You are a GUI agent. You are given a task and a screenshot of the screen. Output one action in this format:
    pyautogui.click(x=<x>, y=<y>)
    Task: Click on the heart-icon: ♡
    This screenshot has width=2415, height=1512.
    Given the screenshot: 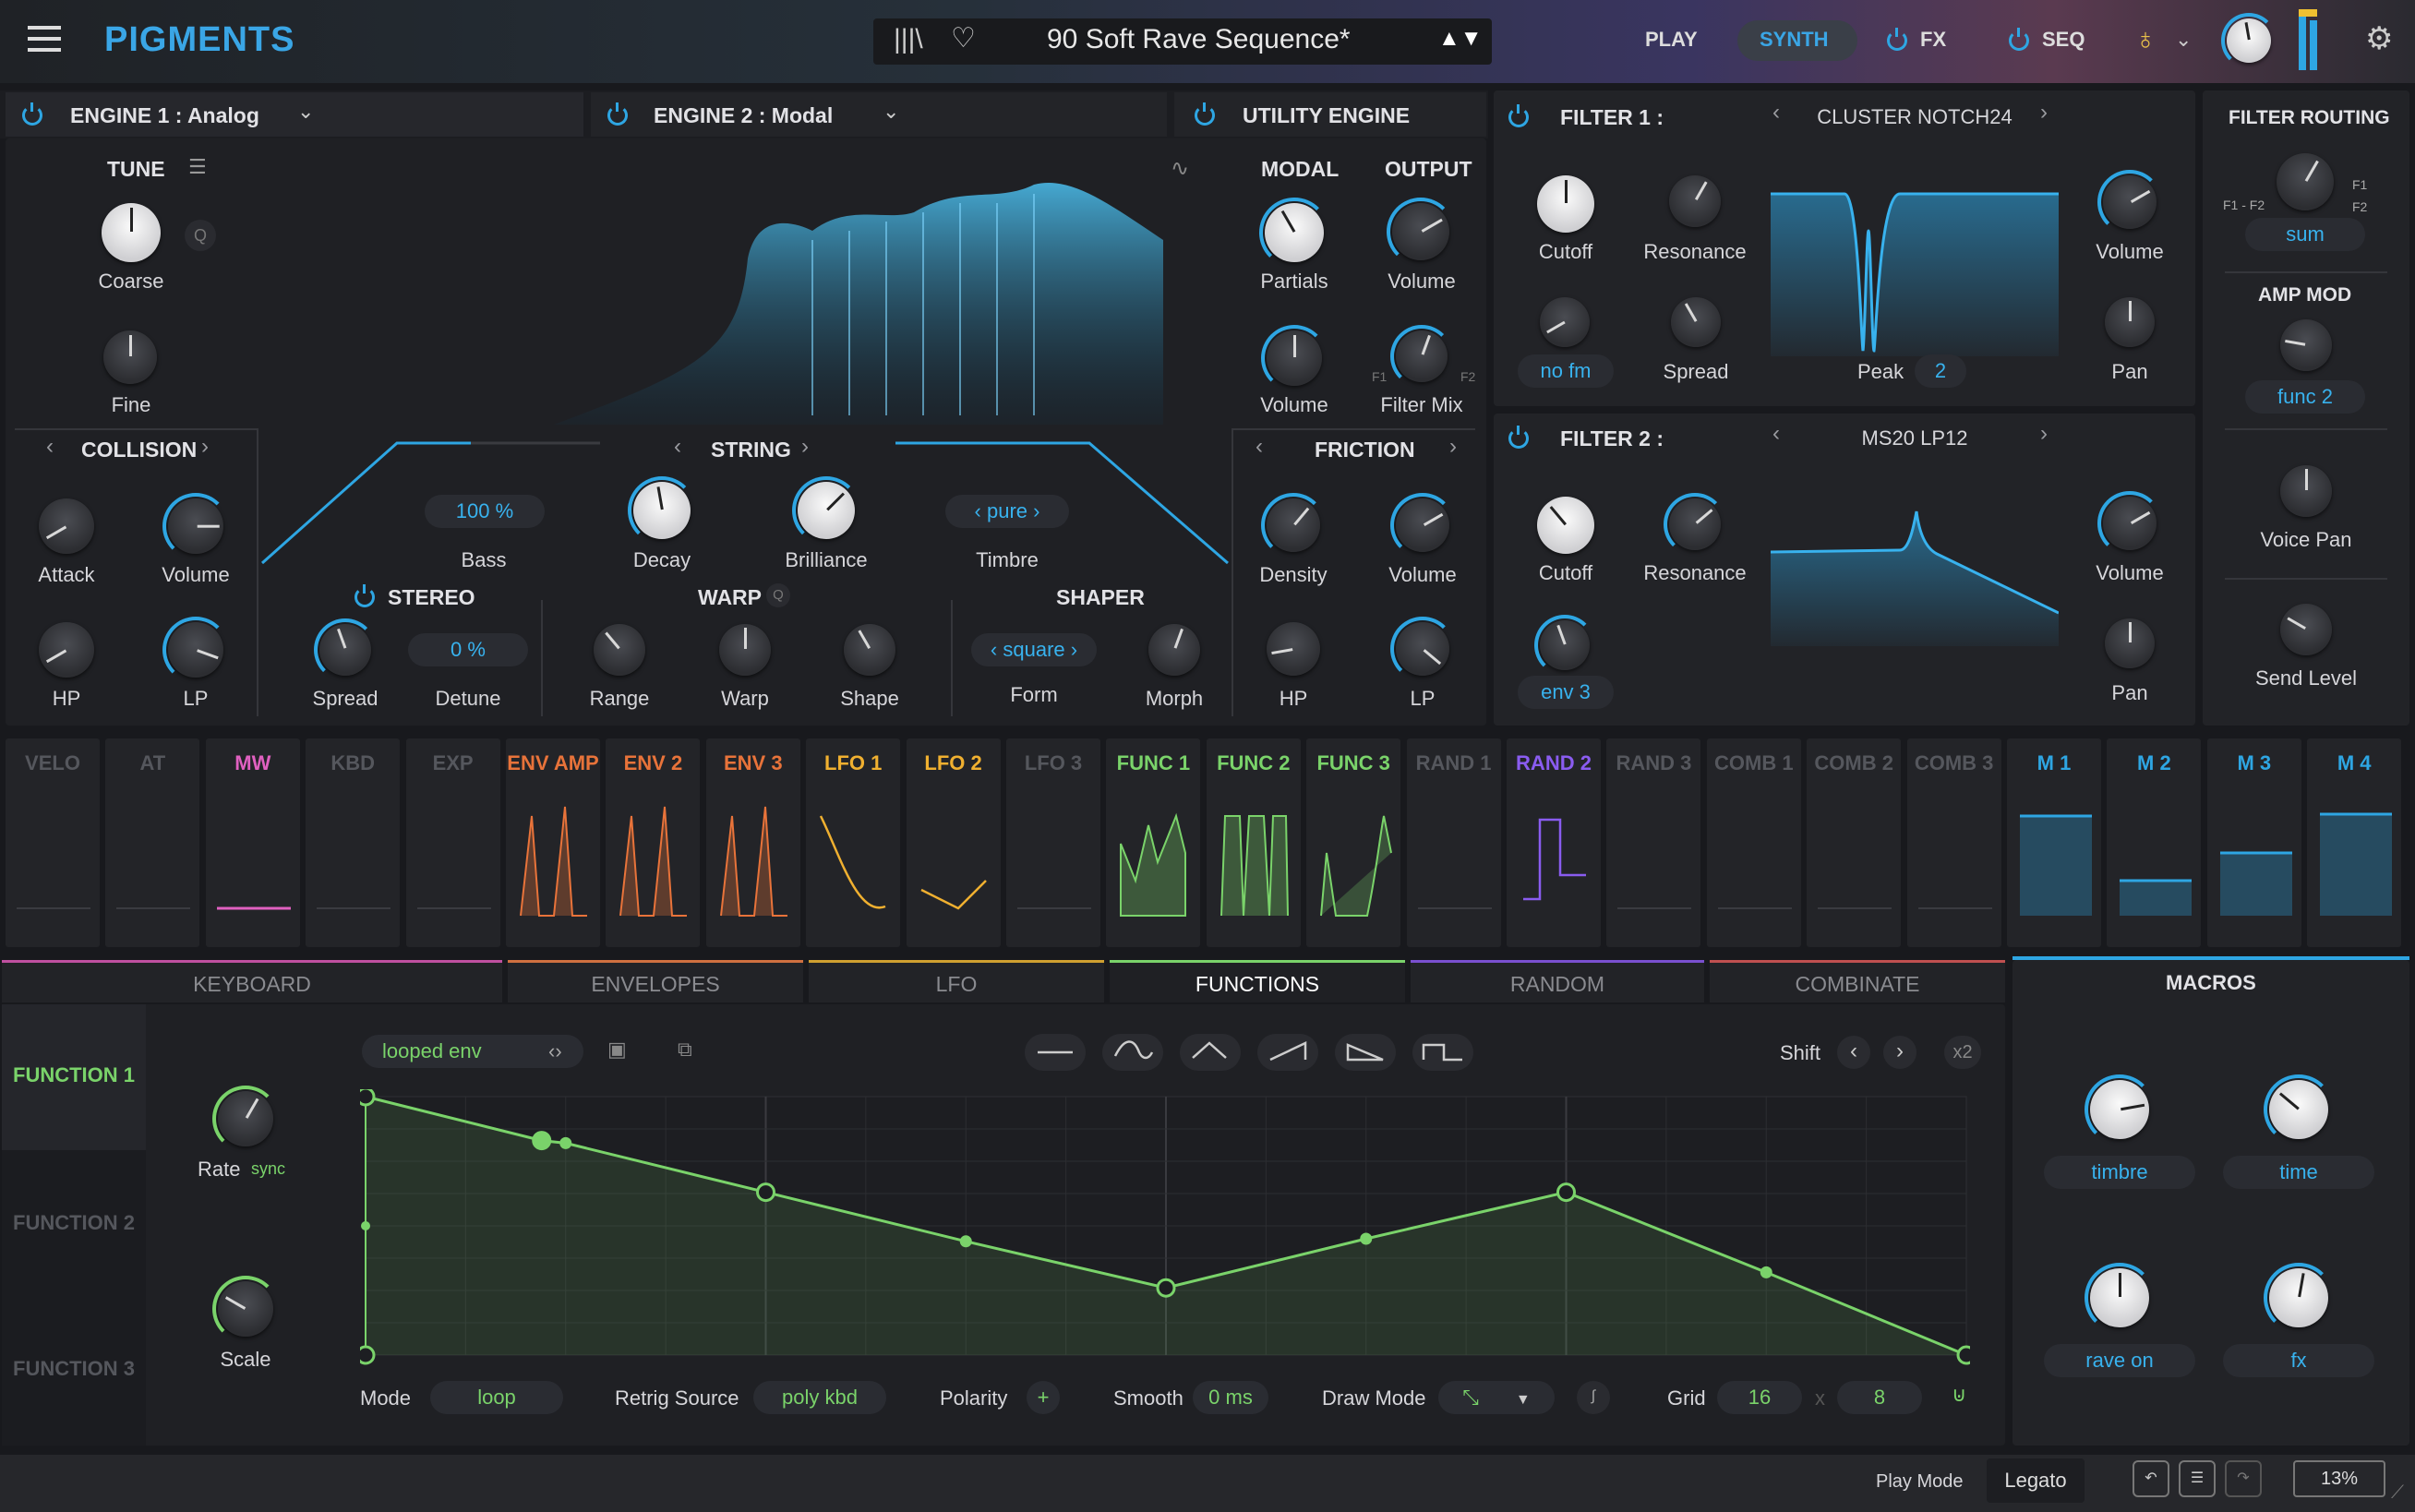 What is the action you would take?
    pyautogui.click(x=963, y=38)
    